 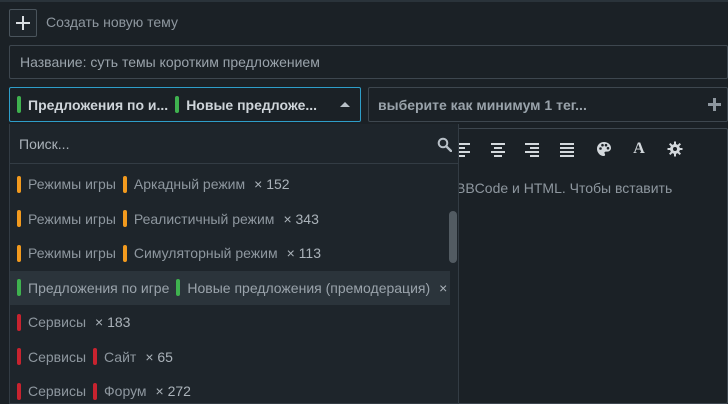 I want to click on create-topic-button, so click(x=23, y=23).